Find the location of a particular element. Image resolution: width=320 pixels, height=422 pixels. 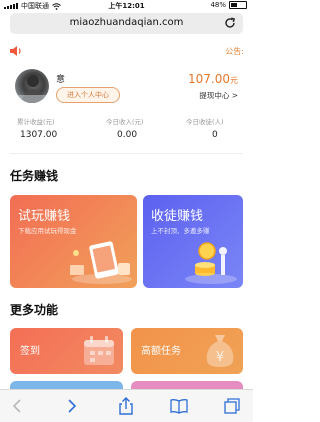

money-bag-icon: ¥ is located at coordinates (220, 351).